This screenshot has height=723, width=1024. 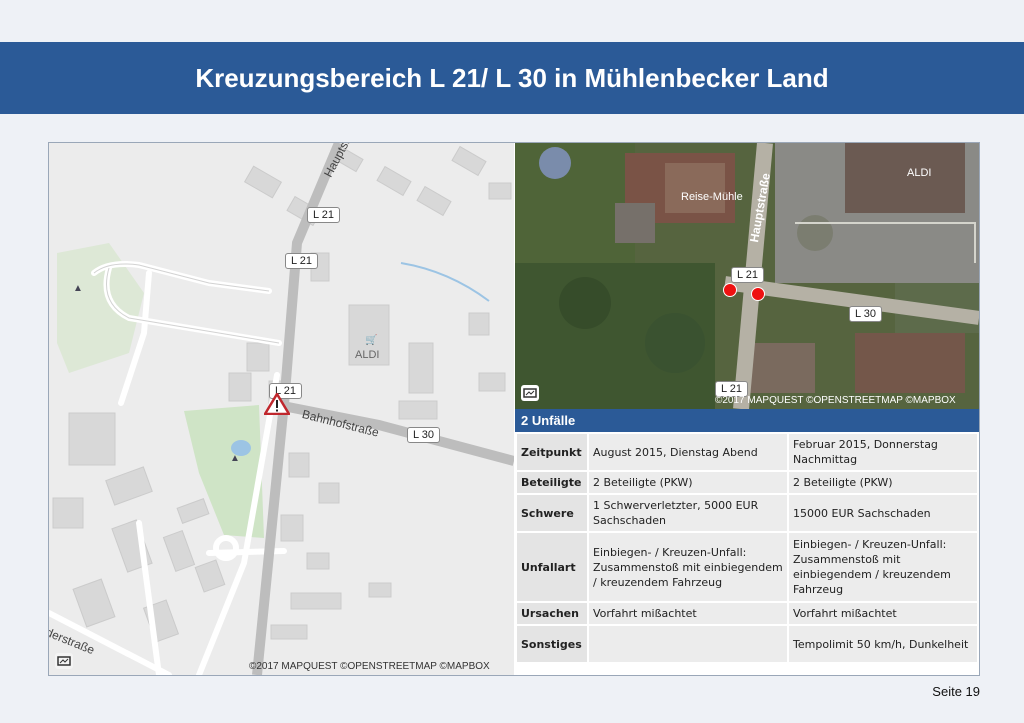 I want to click on sat-l21-label-top: L 21, so click(x=748, y=275).